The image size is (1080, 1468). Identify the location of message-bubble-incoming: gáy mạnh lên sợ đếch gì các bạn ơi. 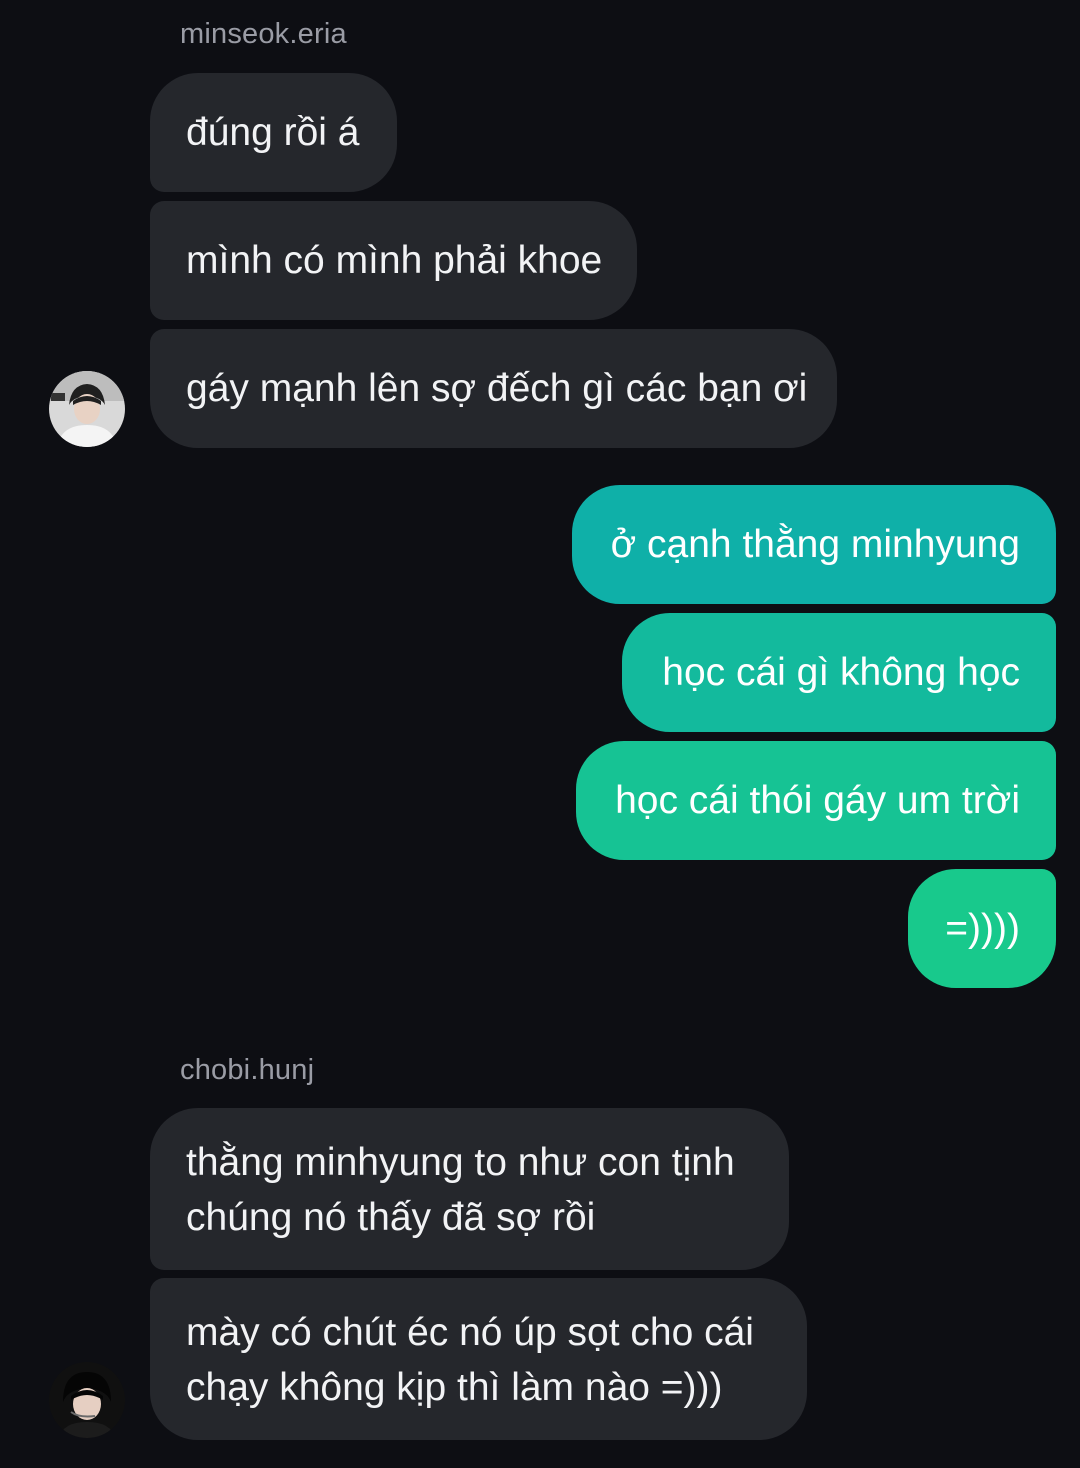
(493, 388).